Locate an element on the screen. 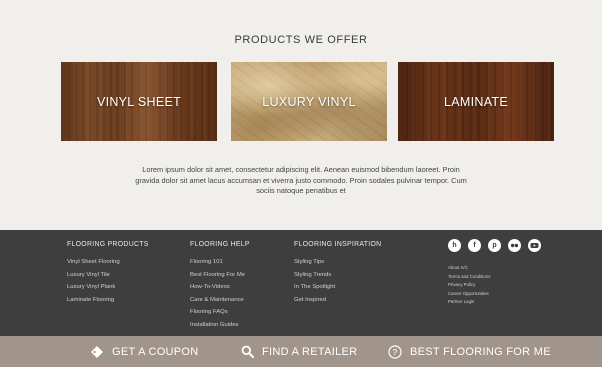 Image resolution: width=602 pixels, height=367 pixels. footer-link: Flooring FAQs is located at coordinates (220, 312).